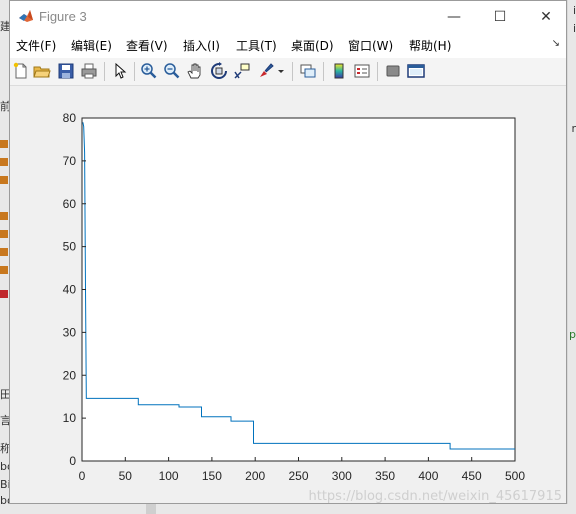  I want to click on watermark-text: https://blog.csdn.net/weixin_45617915, so click(435, 496).